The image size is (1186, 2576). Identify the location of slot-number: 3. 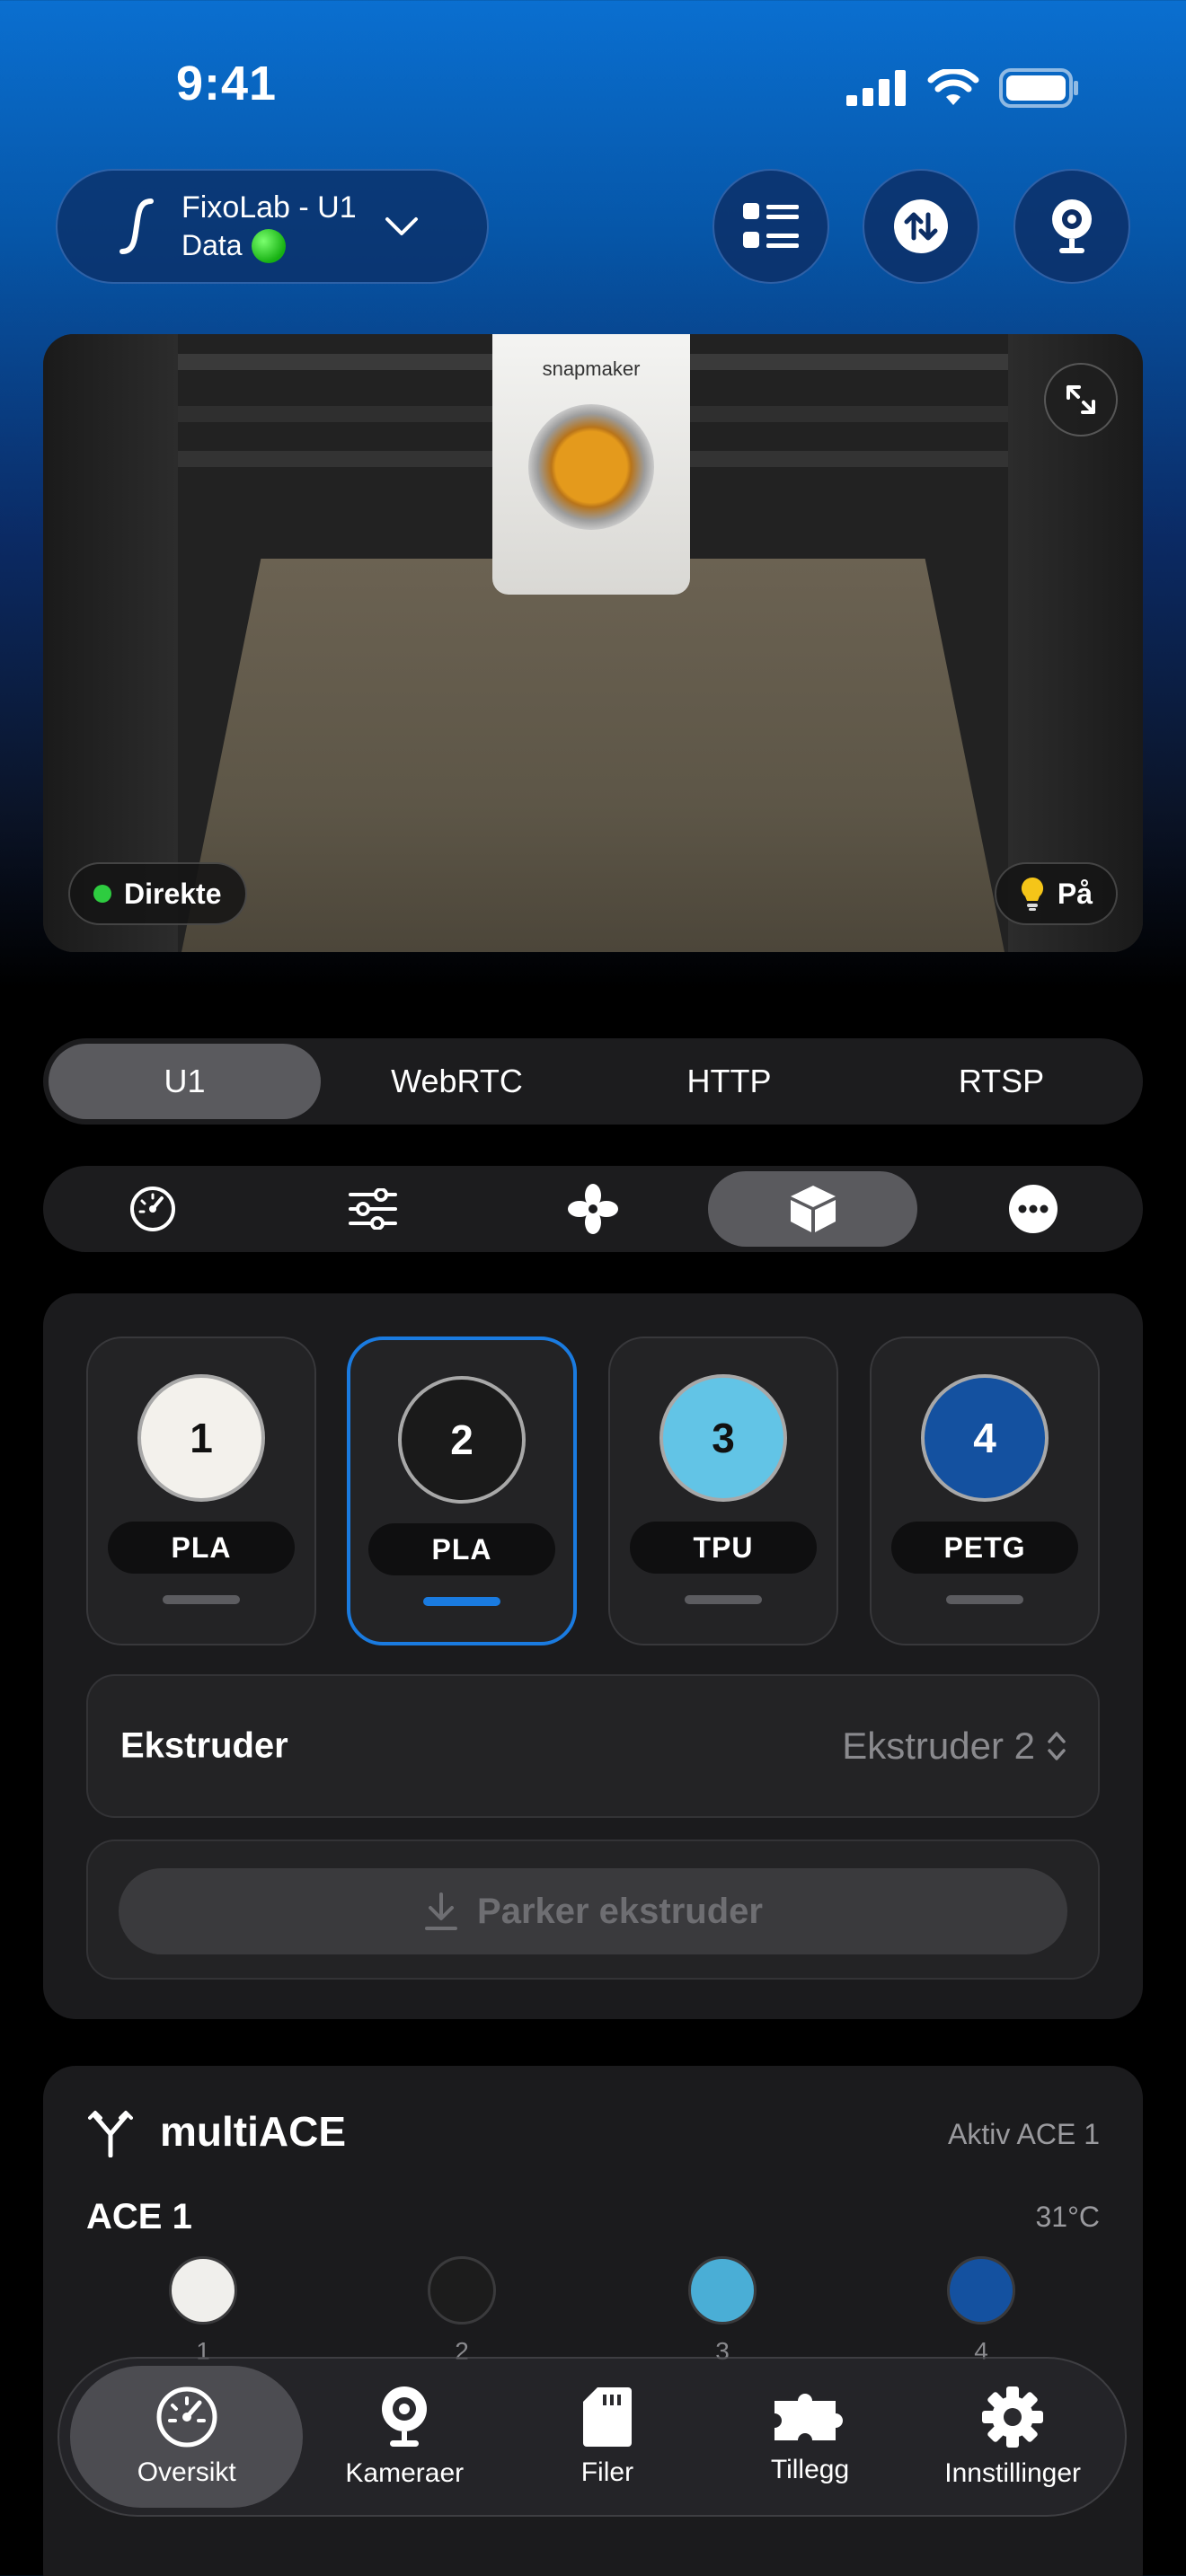
(723, 1438).